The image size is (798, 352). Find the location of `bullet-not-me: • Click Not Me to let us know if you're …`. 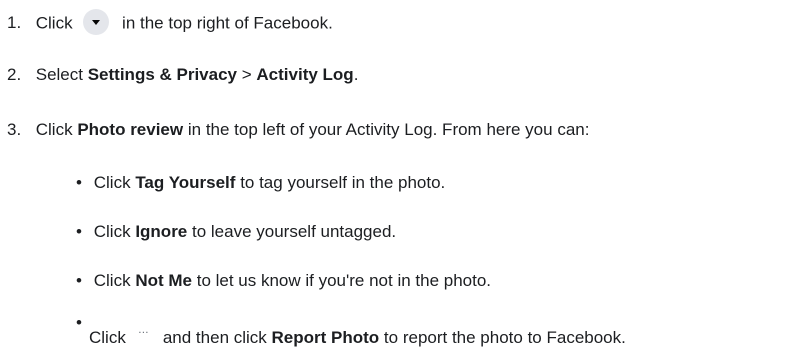

bullet-not-me: • Click Not Me to let us know if you're … is located at coordinates (283, 281).